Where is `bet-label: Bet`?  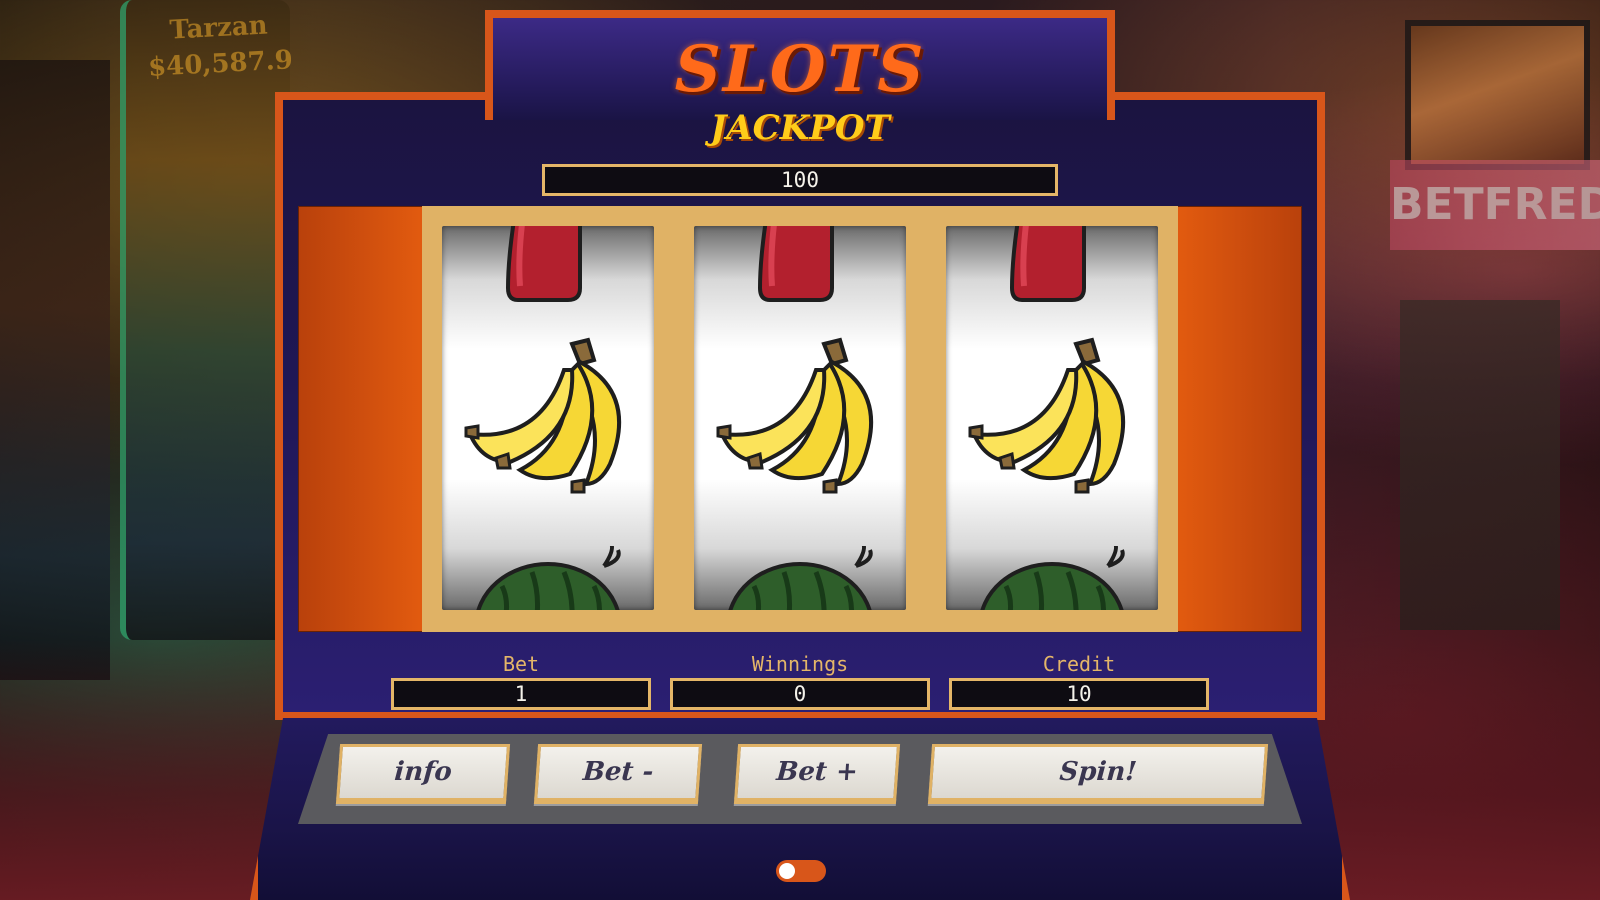 bet-label: Bet is located at coordinates (521, 664).